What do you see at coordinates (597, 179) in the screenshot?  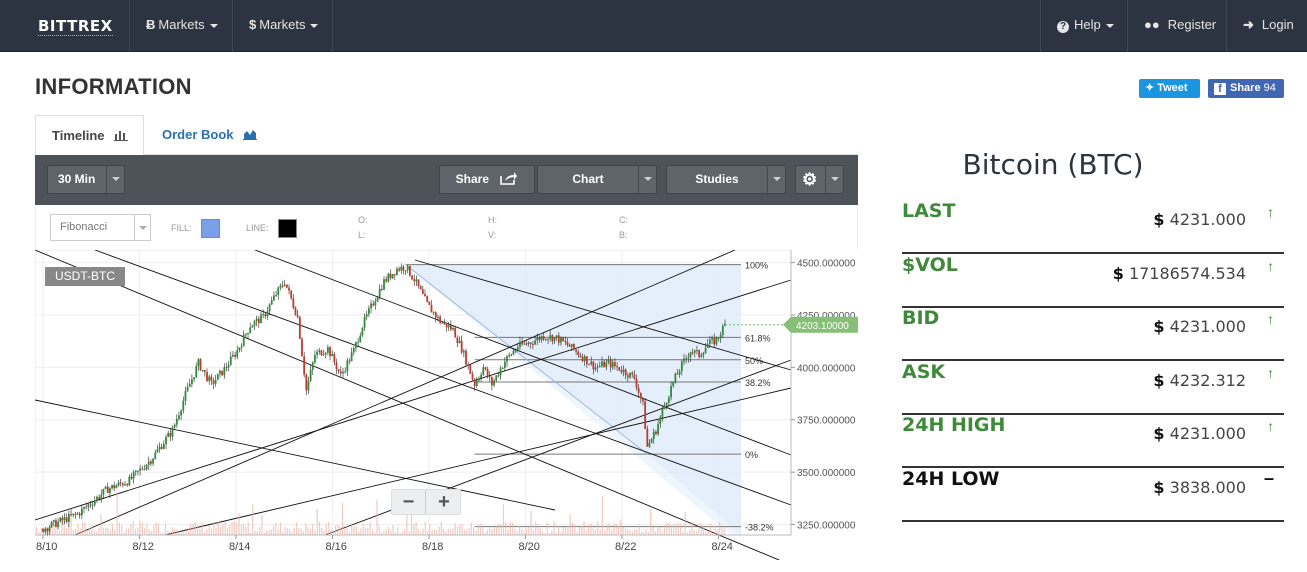 I see `chart-type-select: Chart` at bounding box center [597, 179].